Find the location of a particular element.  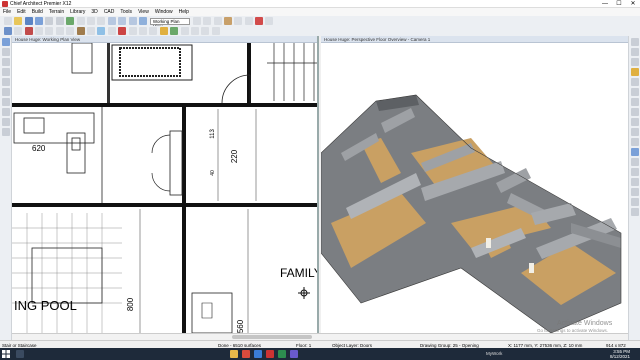

walk-icon is located at coordinates (6, 72).